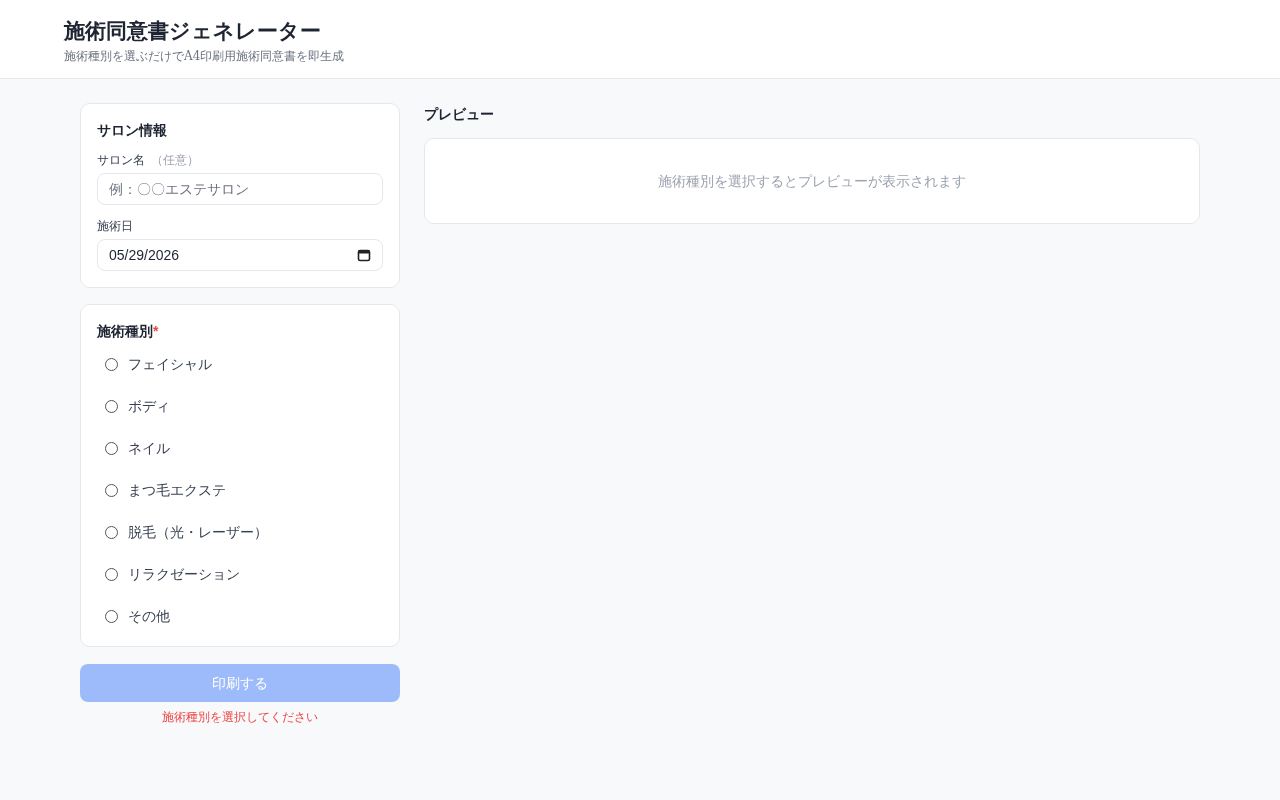 The width and height of the screenshot is (1280, 800). What do you see at coordinates (175, 160) in the screenshot?
I see `optional-note: （任意）` at bounding box center [175, 160].